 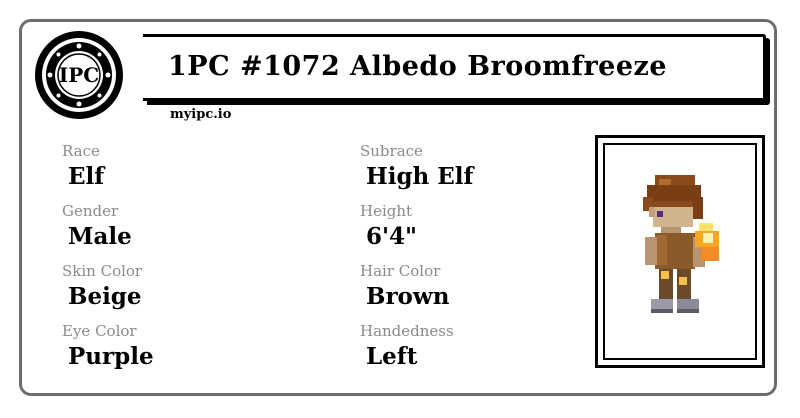 I want to click on field-skin-color: Skin Color Beige, so click(x=102, y=286).